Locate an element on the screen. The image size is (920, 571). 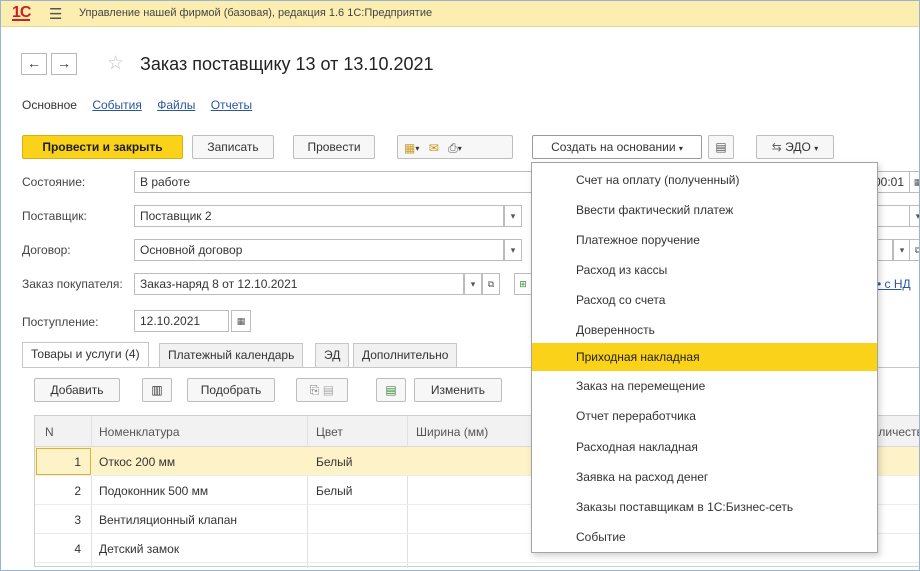
menu-icon: ☰ is located at coordinates (55, 14).